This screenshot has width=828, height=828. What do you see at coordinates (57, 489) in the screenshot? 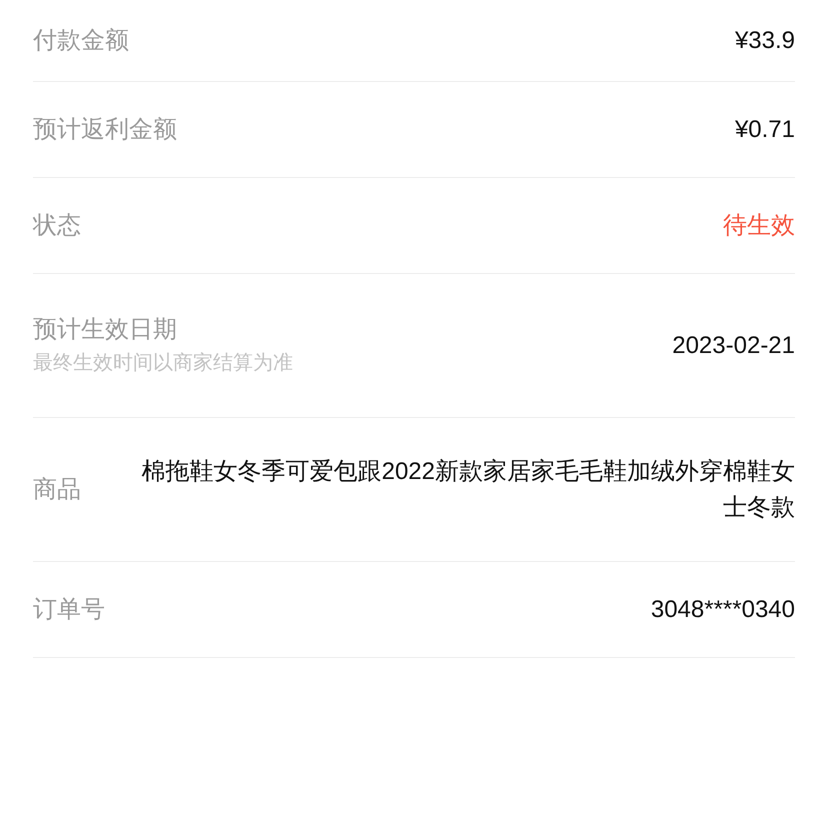
I see `row-label: 商品` at bounding box center [57, 489].